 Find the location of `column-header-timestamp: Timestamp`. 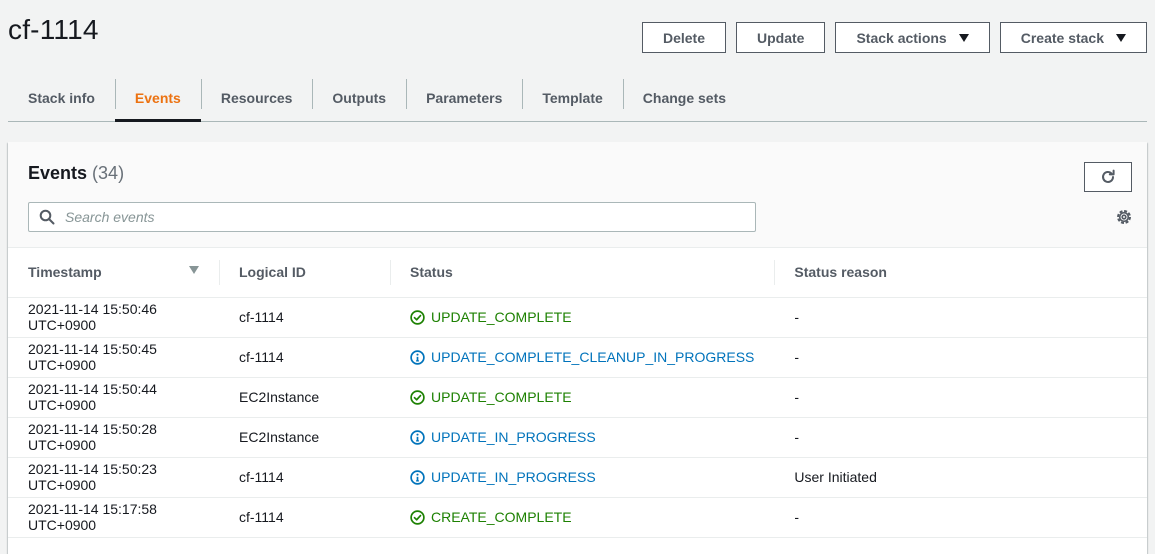

column-header-timestamp: Timestamp is located at coordinates (113, 273).